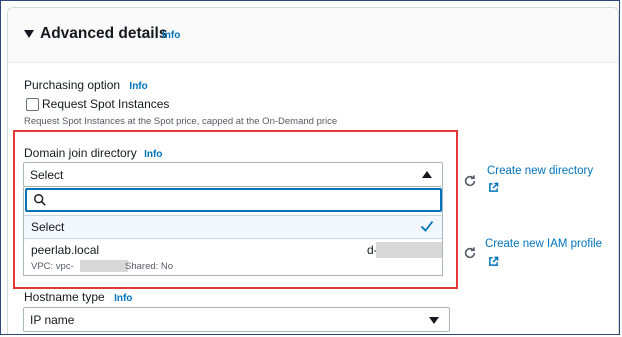  I want to click on section-info-link: Info, so click(171, 35).